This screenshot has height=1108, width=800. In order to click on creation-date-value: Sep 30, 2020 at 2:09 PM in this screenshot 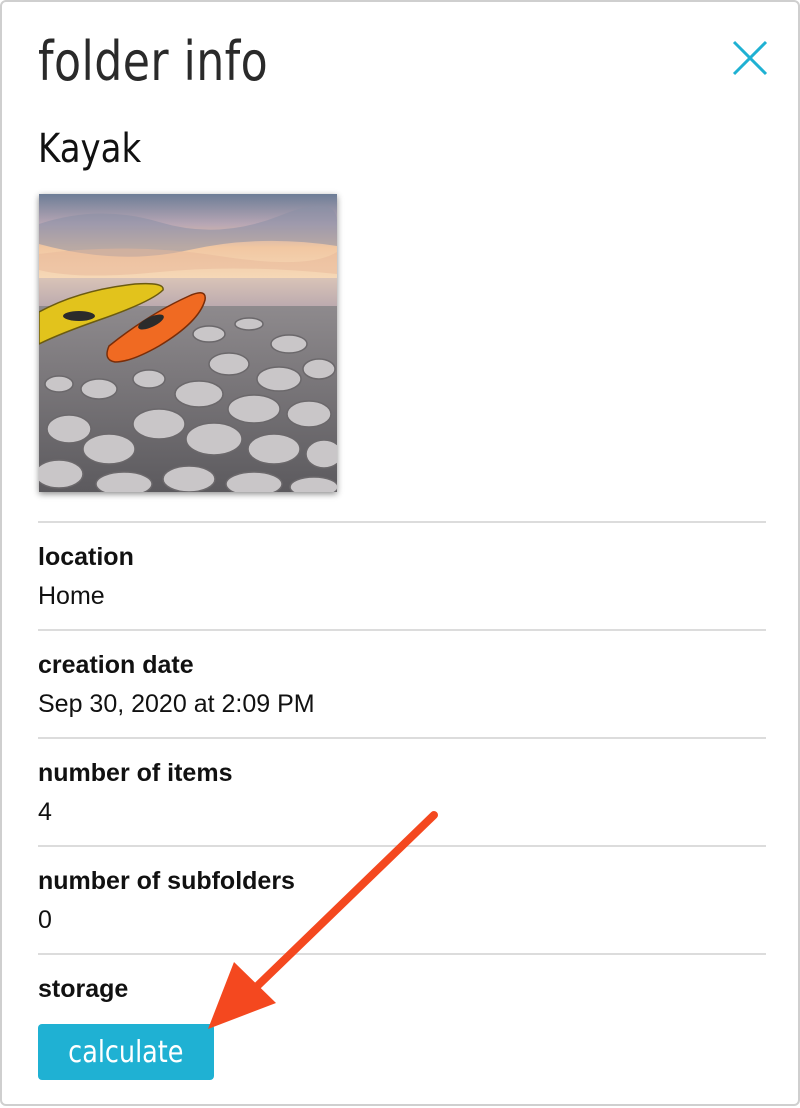, I will do `click(176, 704)`.